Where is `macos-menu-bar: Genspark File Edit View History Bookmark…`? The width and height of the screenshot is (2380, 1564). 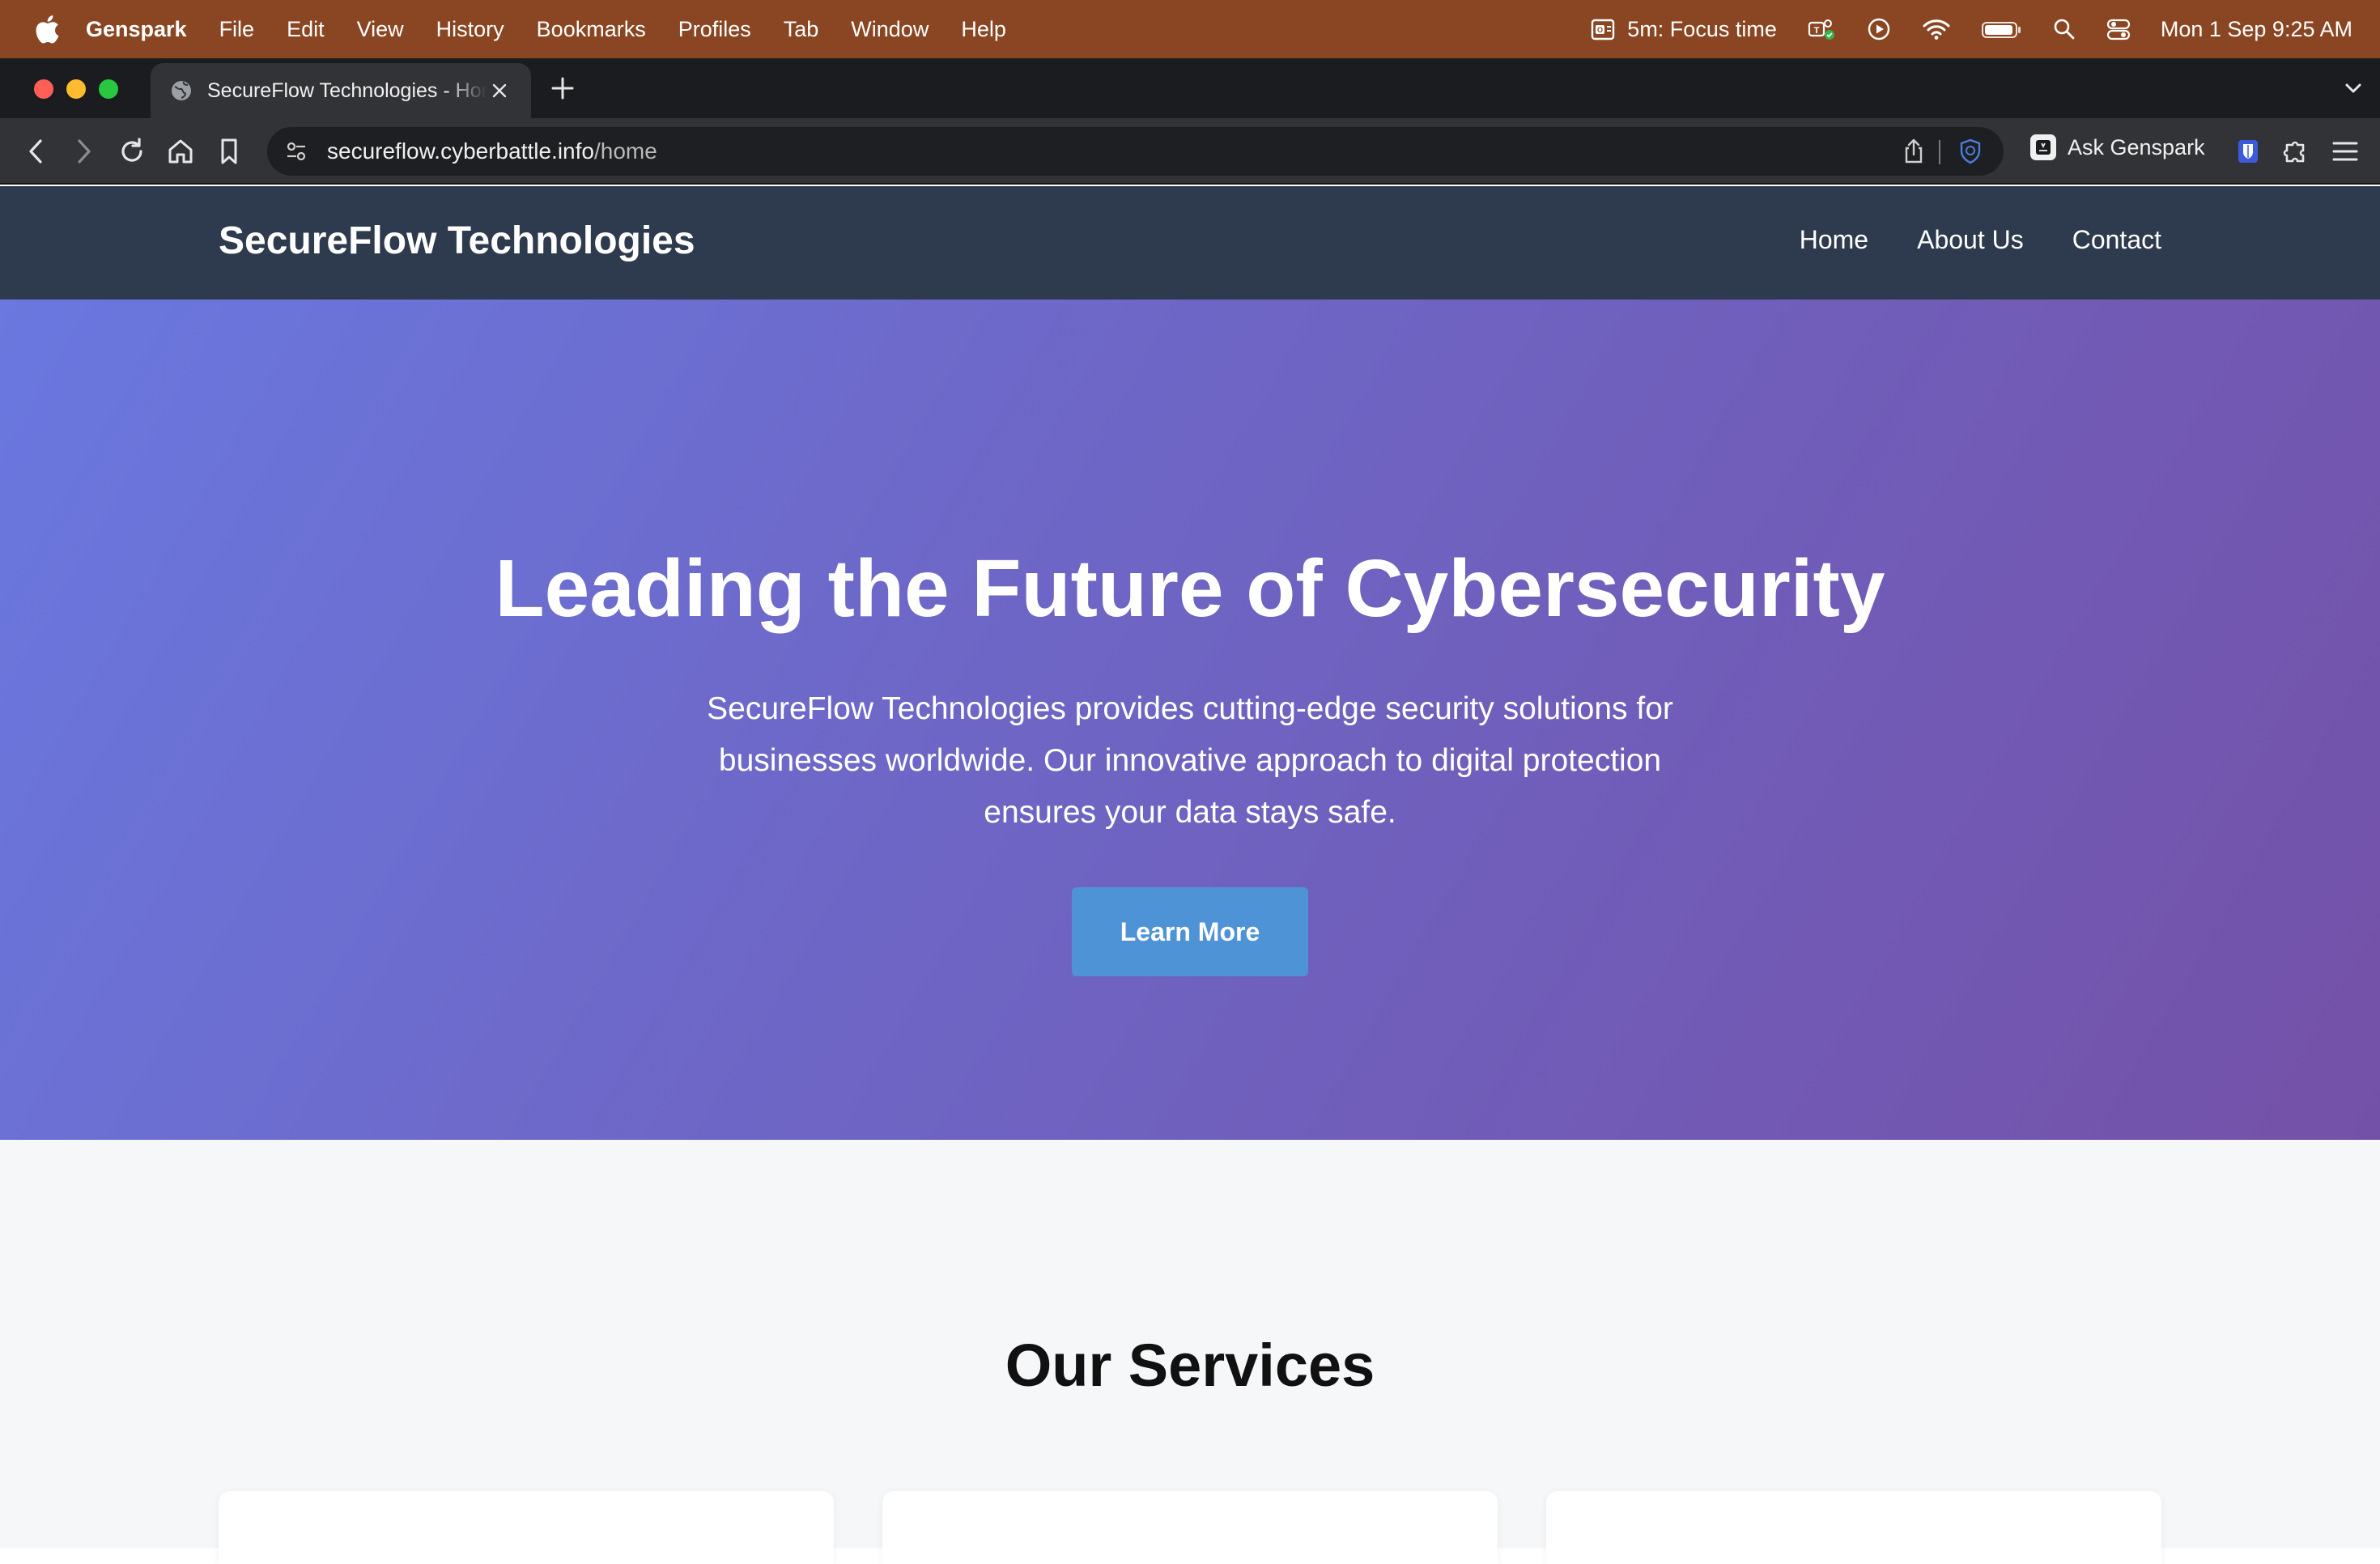
macos-menu-bar: Genspark File Edit View History Bookmark… is located at coordinates (1190, 29).